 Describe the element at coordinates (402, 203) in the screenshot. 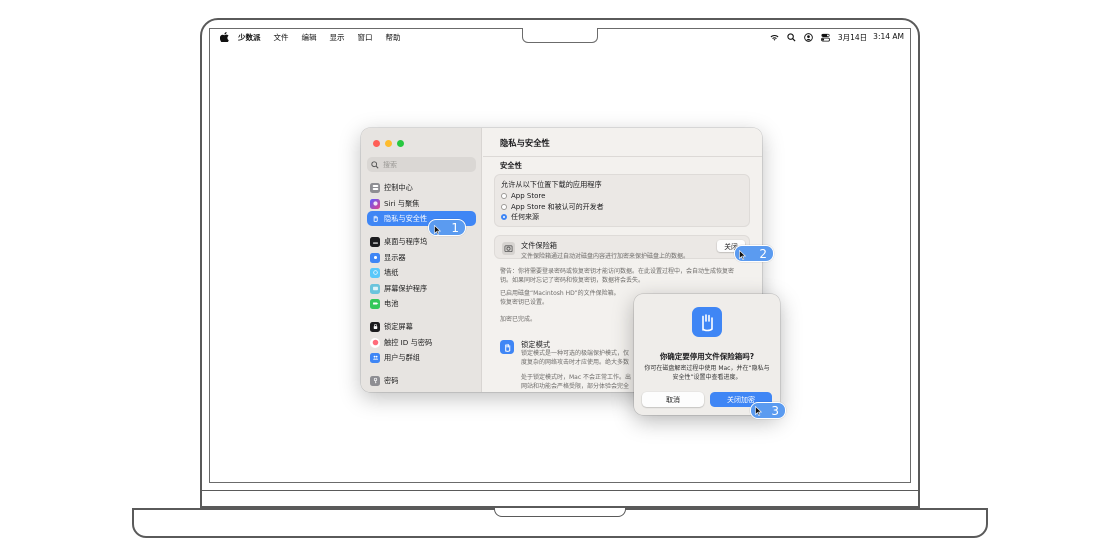

I see `sidebar-item-label: Siri 与聚焦` at that location.